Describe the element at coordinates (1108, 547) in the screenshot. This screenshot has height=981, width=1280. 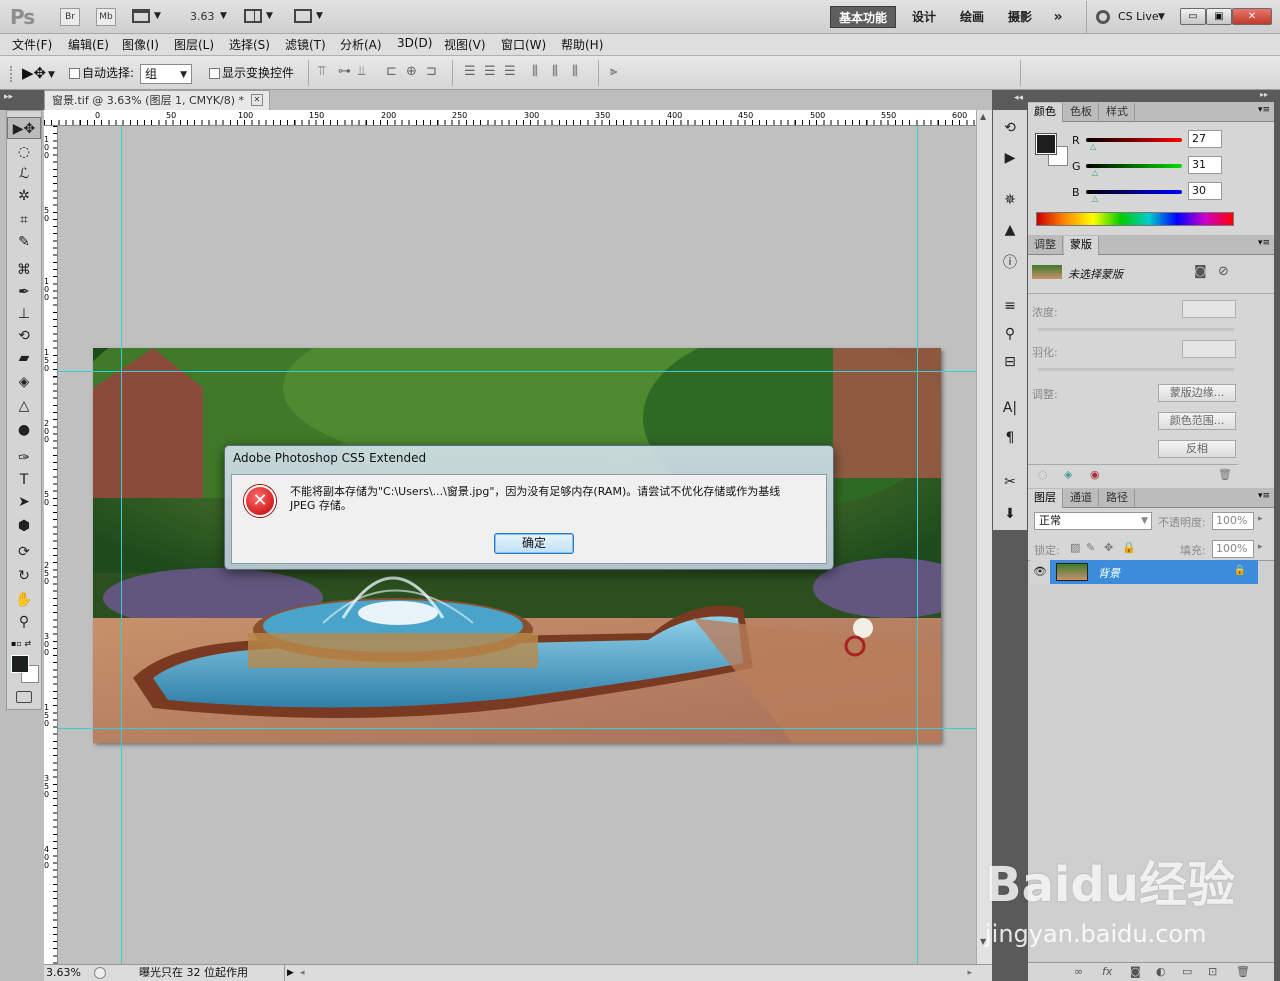
I see `lock-position-icon: ✥` at that location.